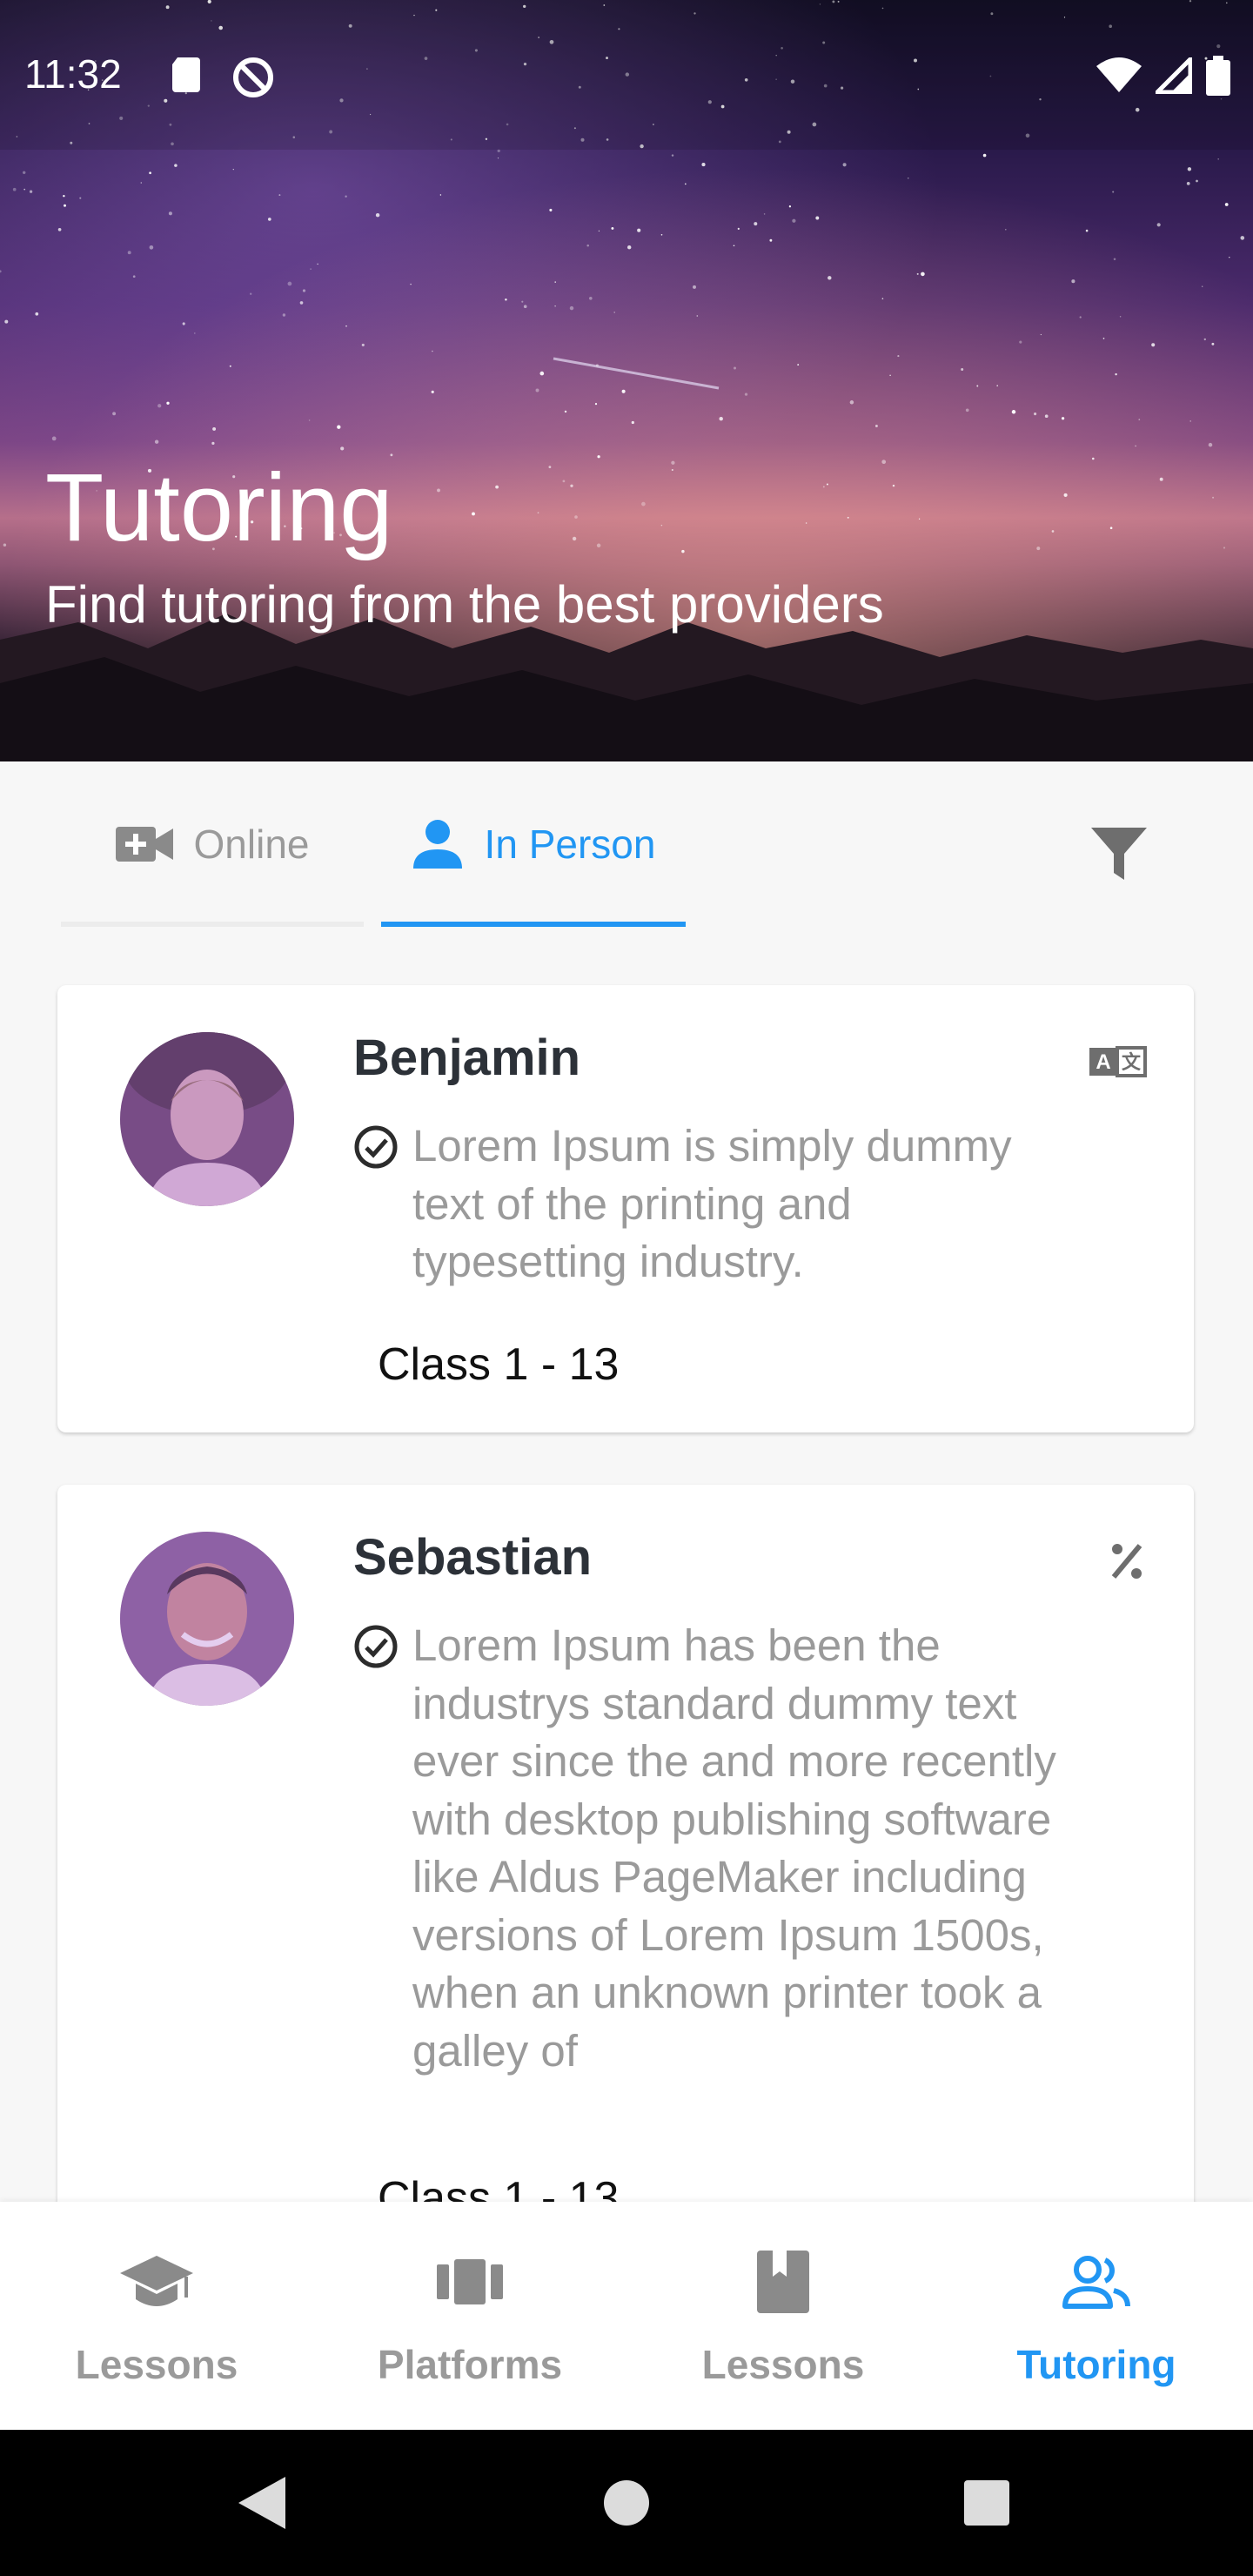  Describe the element at coordinates (1096, 2282) in the screenshot. I see `people-icon` at that location.